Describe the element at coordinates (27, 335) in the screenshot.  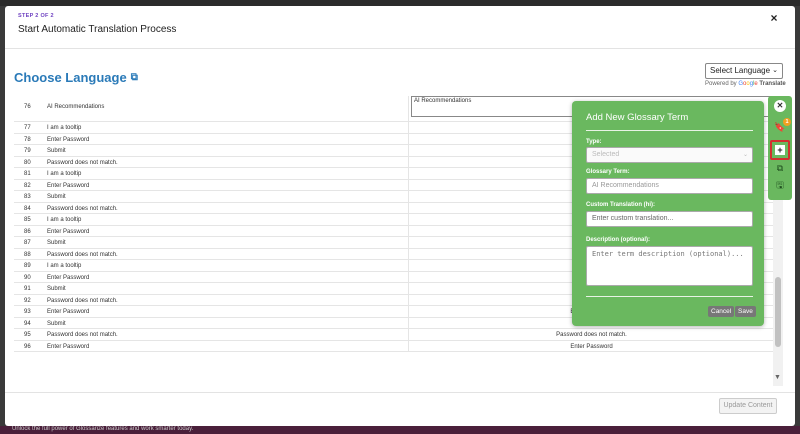
I see `row-number: 95` at that location.